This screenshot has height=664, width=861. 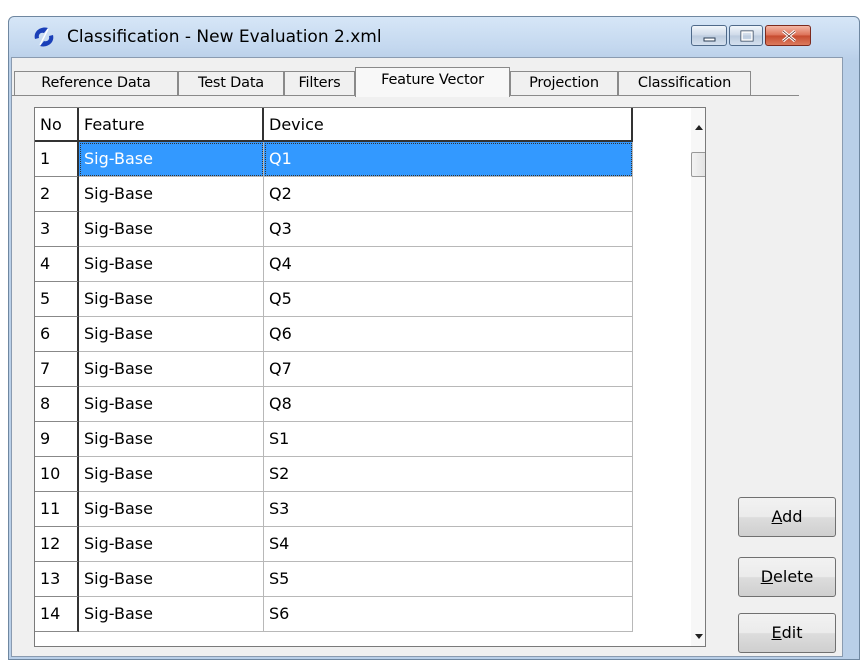 What do you see at coordinates (57, 264) in the screenshot?
I see `cell-no: 4` at bounding box center [57, 264].